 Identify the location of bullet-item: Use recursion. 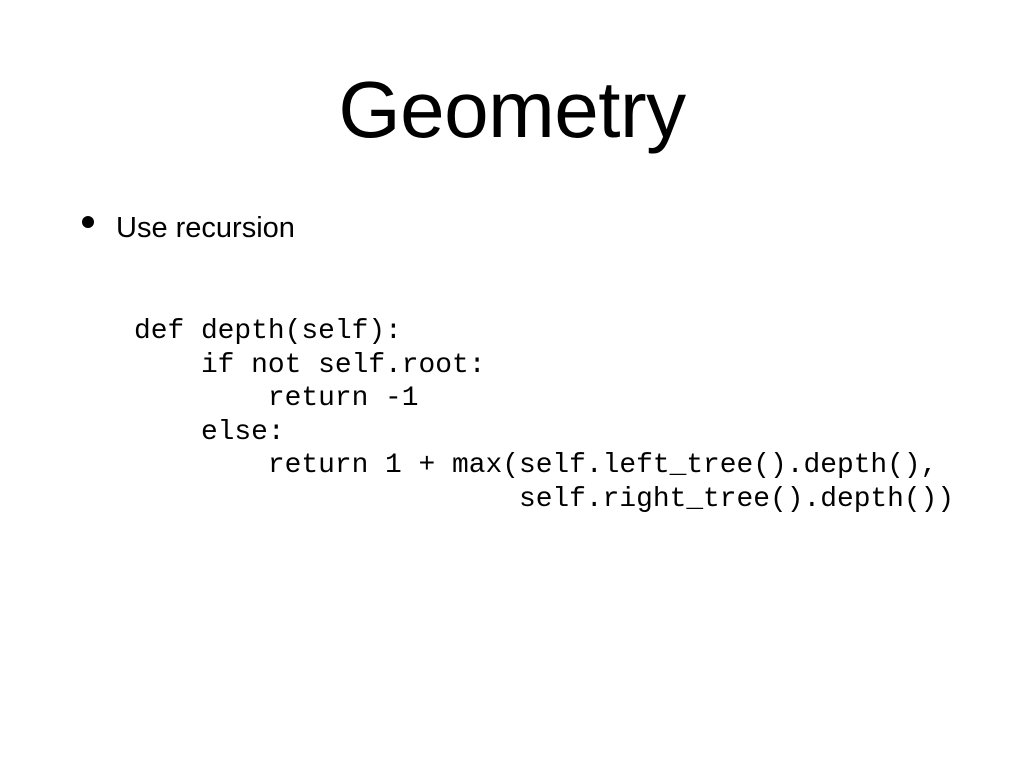
(188, 228).